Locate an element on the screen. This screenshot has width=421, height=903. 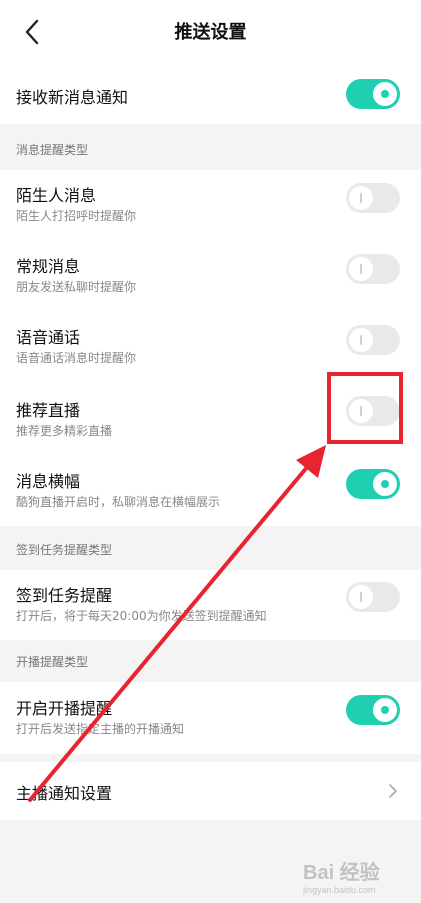
row-subtitle: 语音通话消息时提醒你 is located at coordinates (76, 358).